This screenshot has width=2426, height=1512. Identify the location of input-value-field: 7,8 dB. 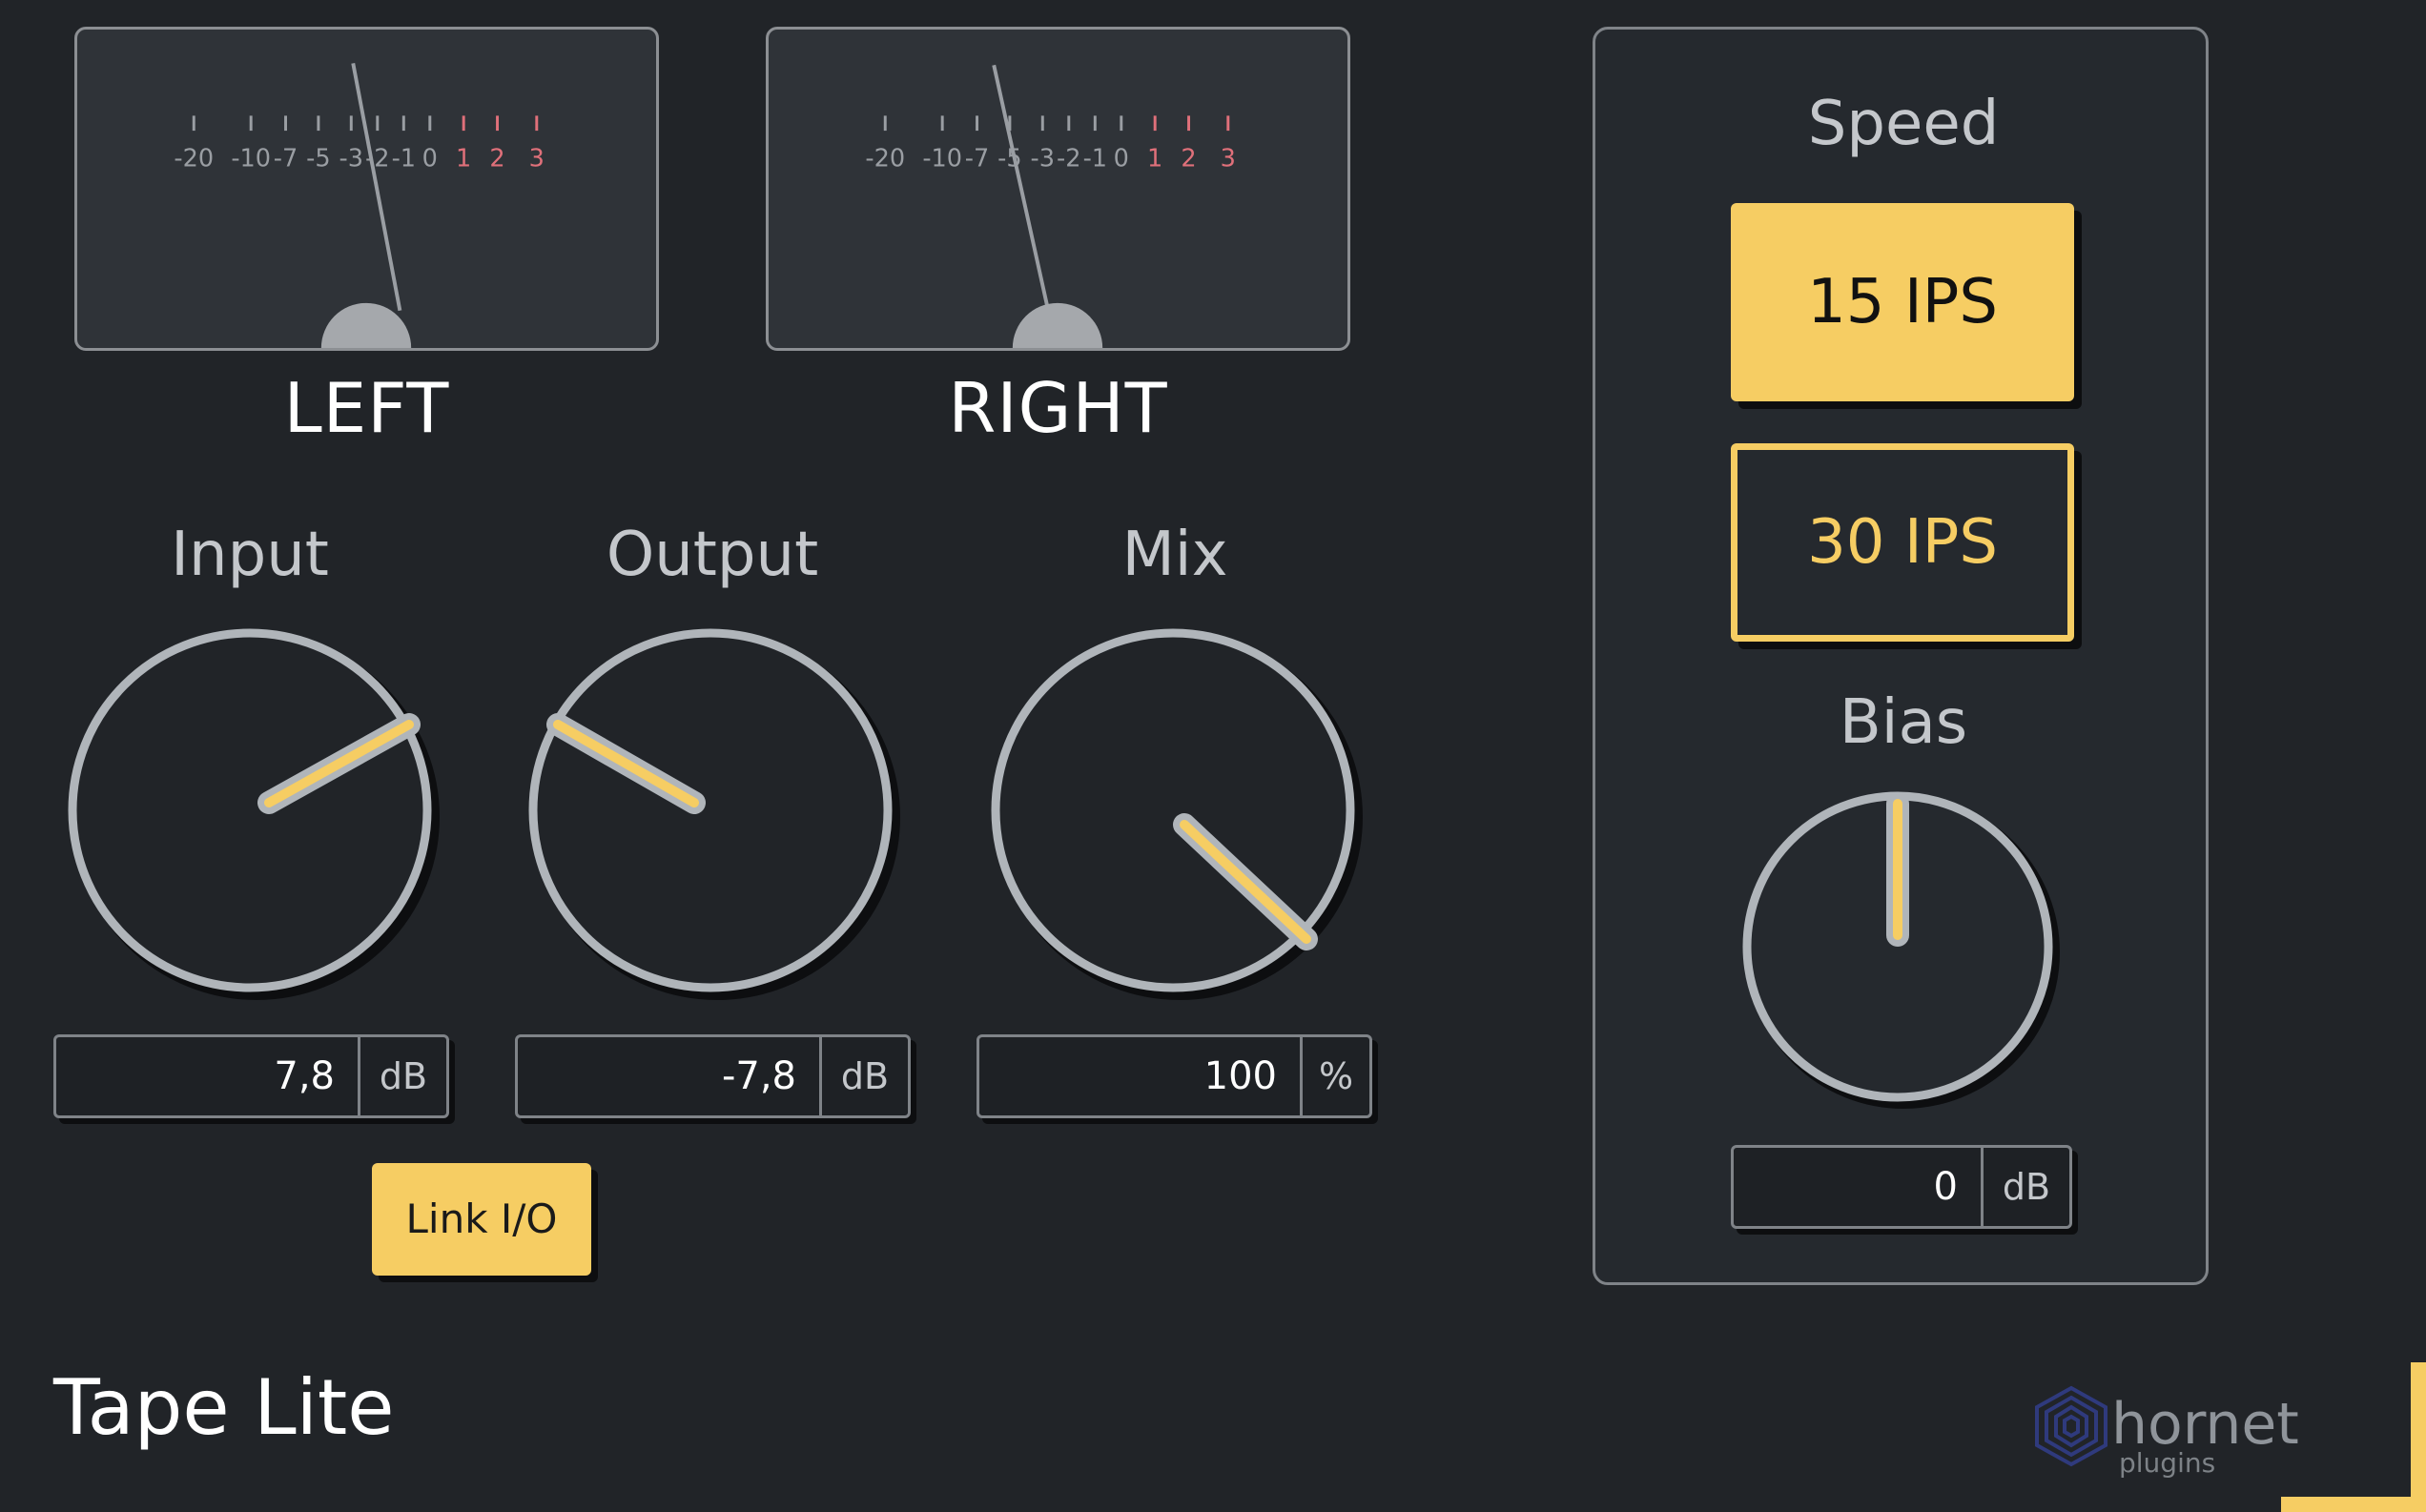
(251, 1076).